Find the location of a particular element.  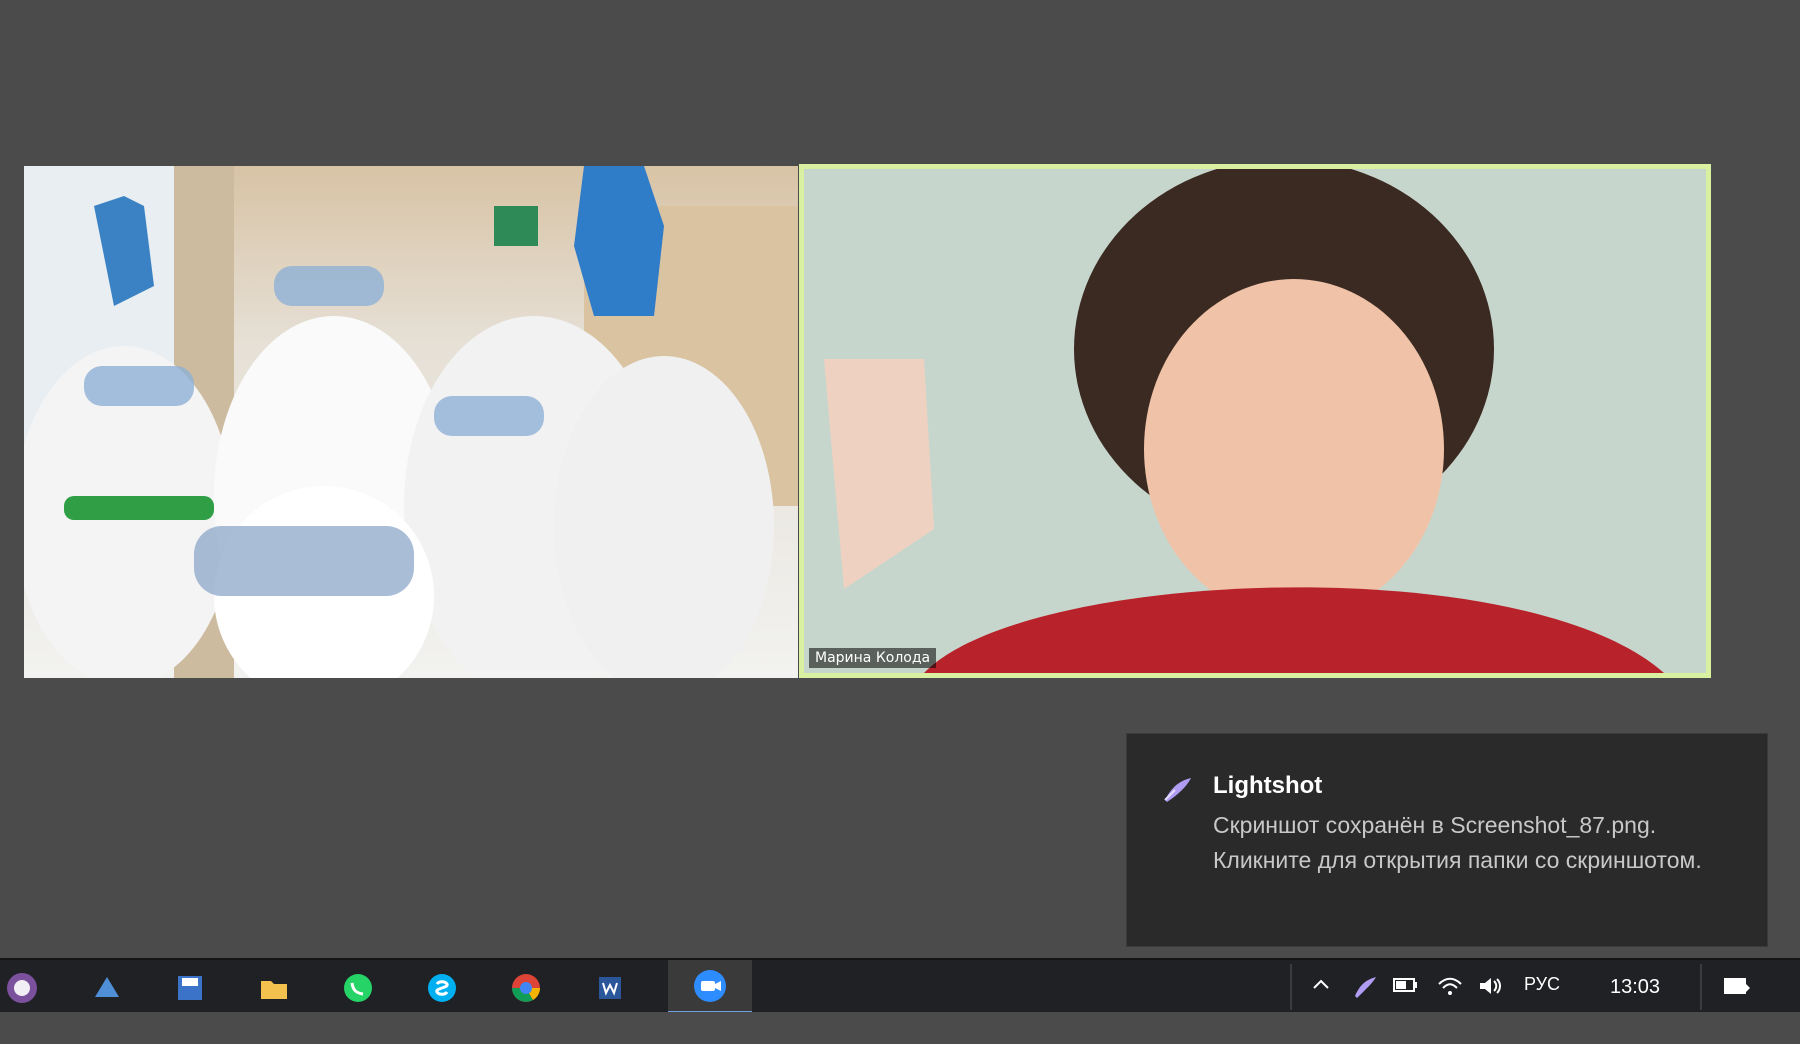

skype-icon is located at coordinates (442, 988).